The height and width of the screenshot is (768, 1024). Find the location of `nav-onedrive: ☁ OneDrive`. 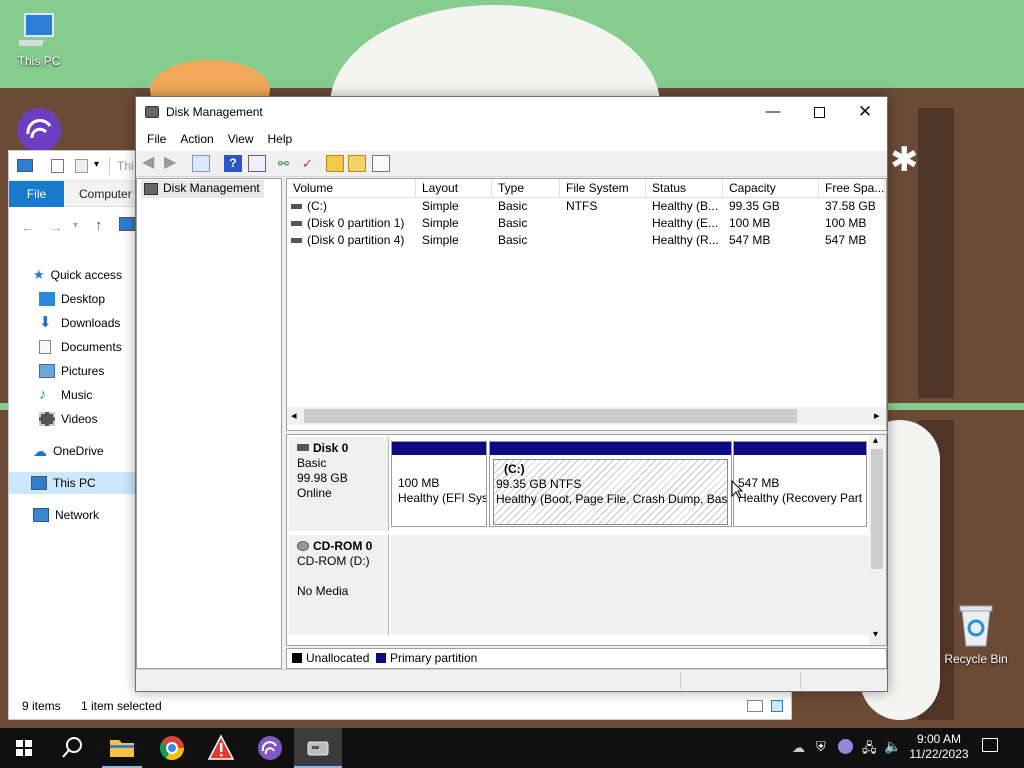

nav-onedrive: ☁ OneDrive is located at coordinates (68, 451).